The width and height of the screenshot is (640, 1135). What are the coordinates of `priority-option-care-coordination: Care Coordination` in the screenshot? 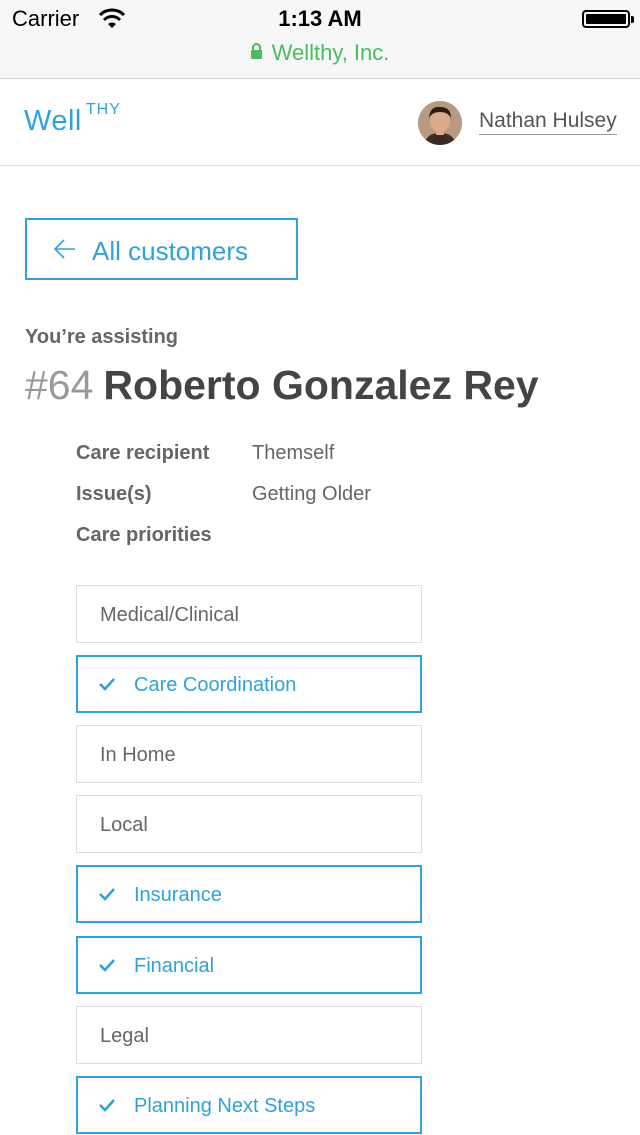 It's located at (249, 684).